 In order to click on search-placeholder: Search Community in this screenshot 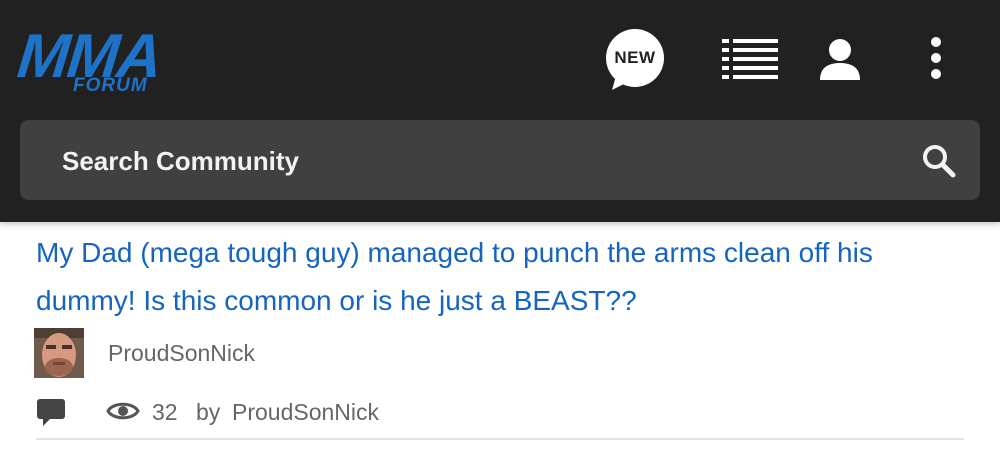, I will do `click(180, 161)`.